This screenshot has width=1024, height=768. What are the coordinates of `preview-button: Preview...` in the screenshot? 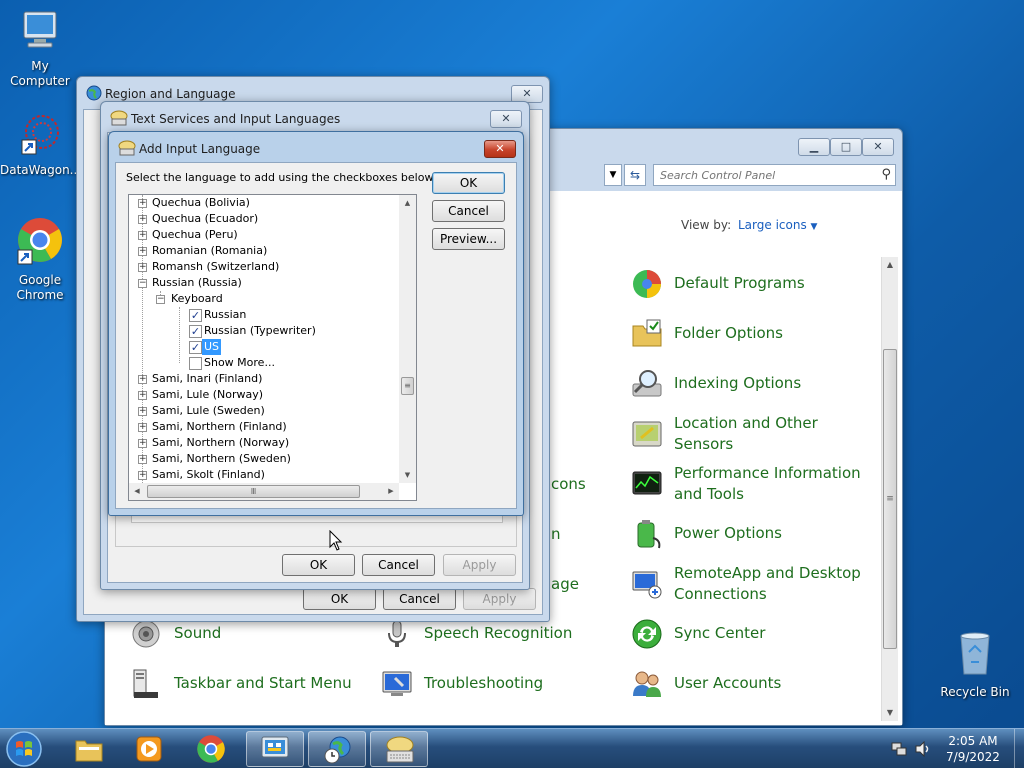 It's located at (468, 239).